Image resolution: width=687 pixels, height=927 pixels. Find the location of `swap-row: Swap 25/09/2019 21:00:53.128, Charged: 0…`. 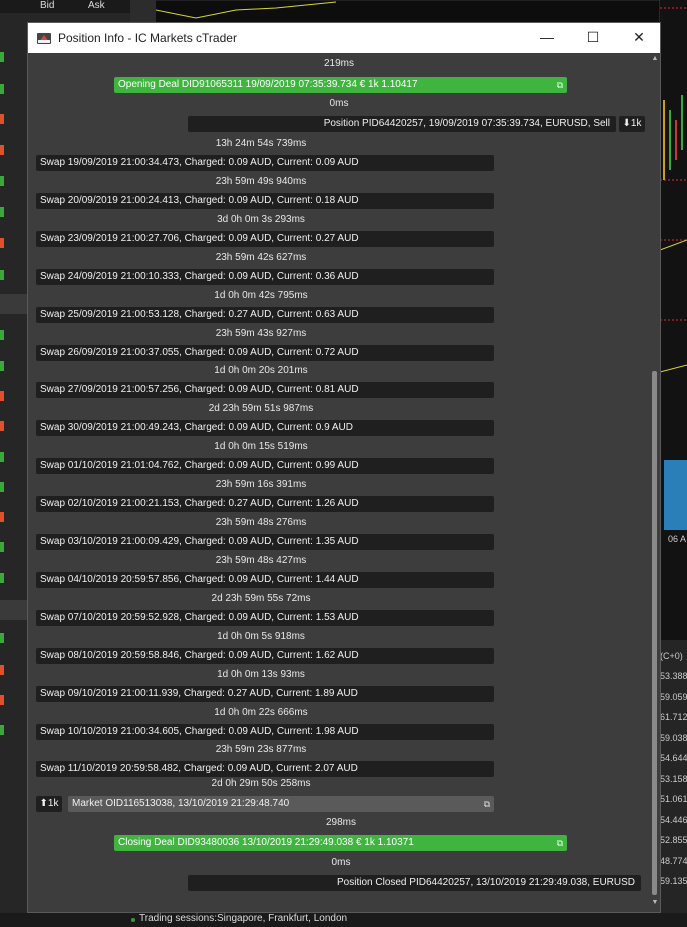

swap-row: Swap 25/09/2019 21:00:53.128, Charged: 0… is located at coordinates (265, 314).